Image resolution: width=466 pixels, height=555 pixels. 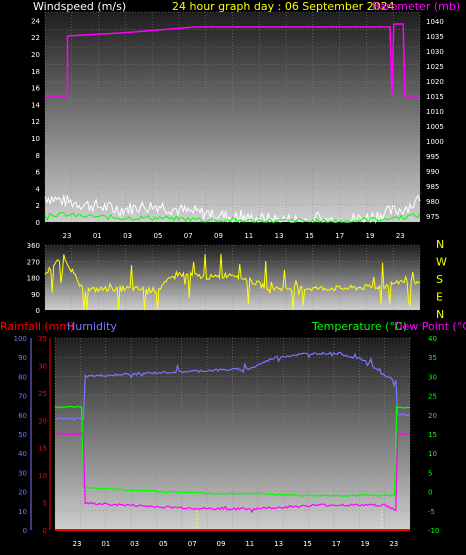 I want to click on windspeed-tick: 14, so click(x=35, y=105).